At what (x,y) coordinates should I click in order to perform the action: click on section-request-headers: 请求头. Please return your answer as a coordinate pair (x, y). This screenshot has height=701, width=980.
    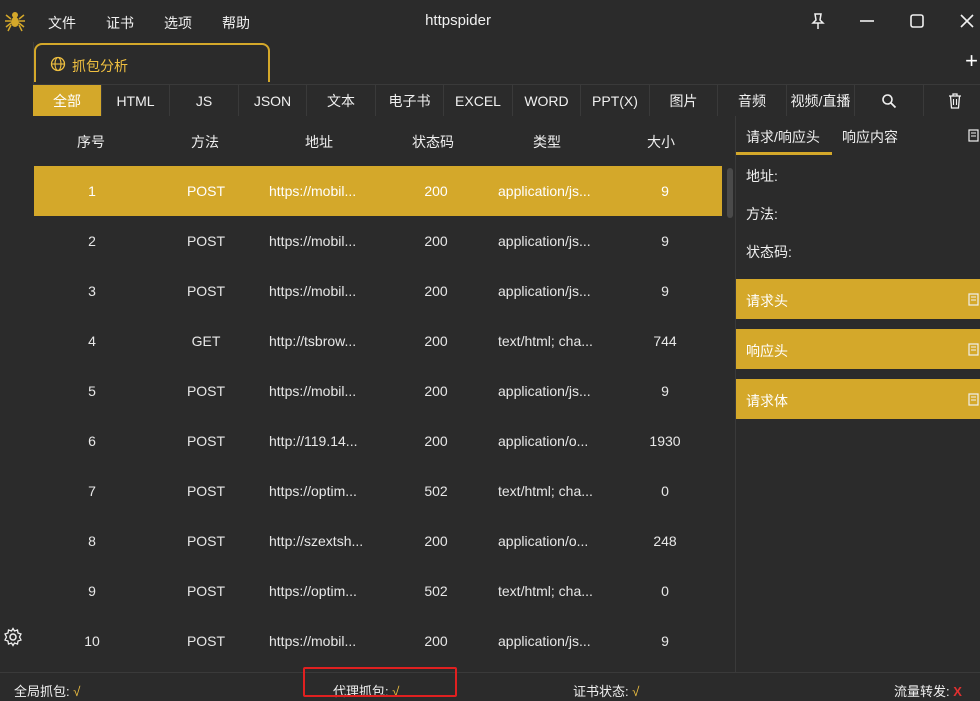
    Looking at the image, I should click on (858, 299).